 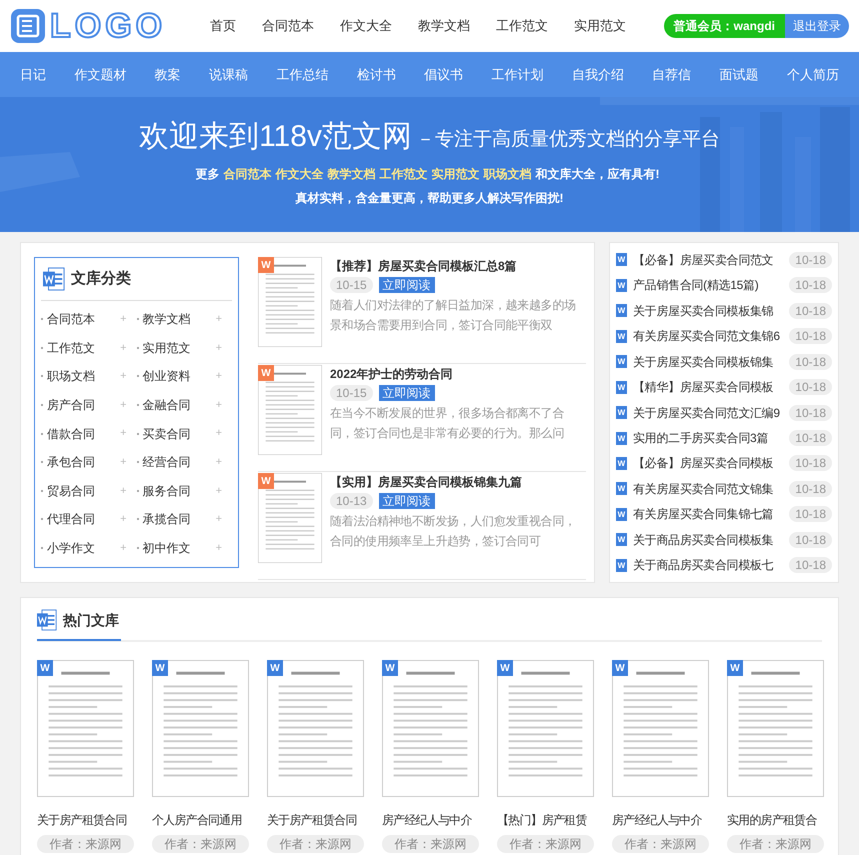 I want to click on category-link: 初中作文, so click(x=166, y=548).